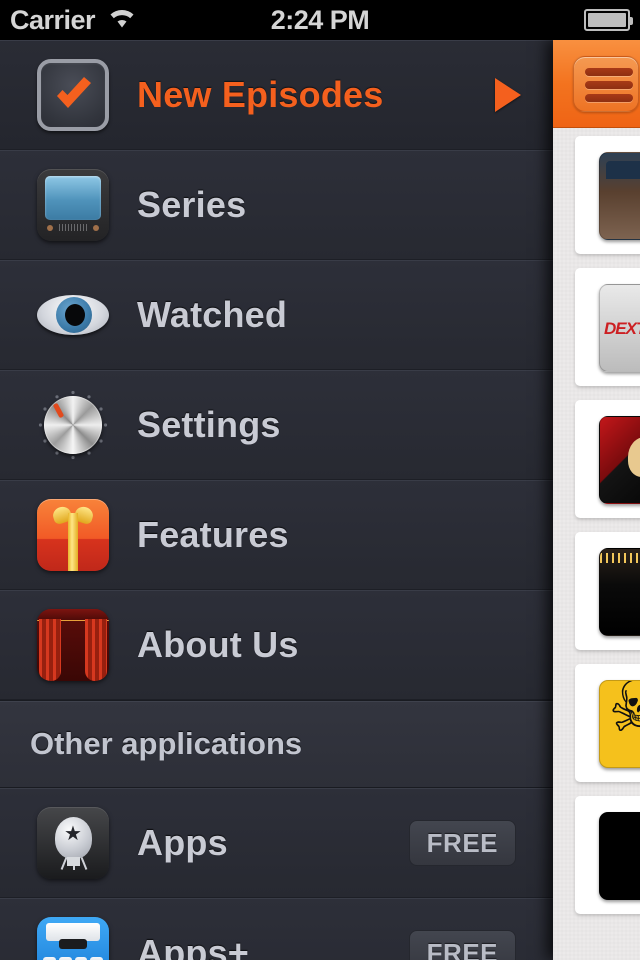  I want to click on section-header-other-applications: Other applications, so click(276, 744).